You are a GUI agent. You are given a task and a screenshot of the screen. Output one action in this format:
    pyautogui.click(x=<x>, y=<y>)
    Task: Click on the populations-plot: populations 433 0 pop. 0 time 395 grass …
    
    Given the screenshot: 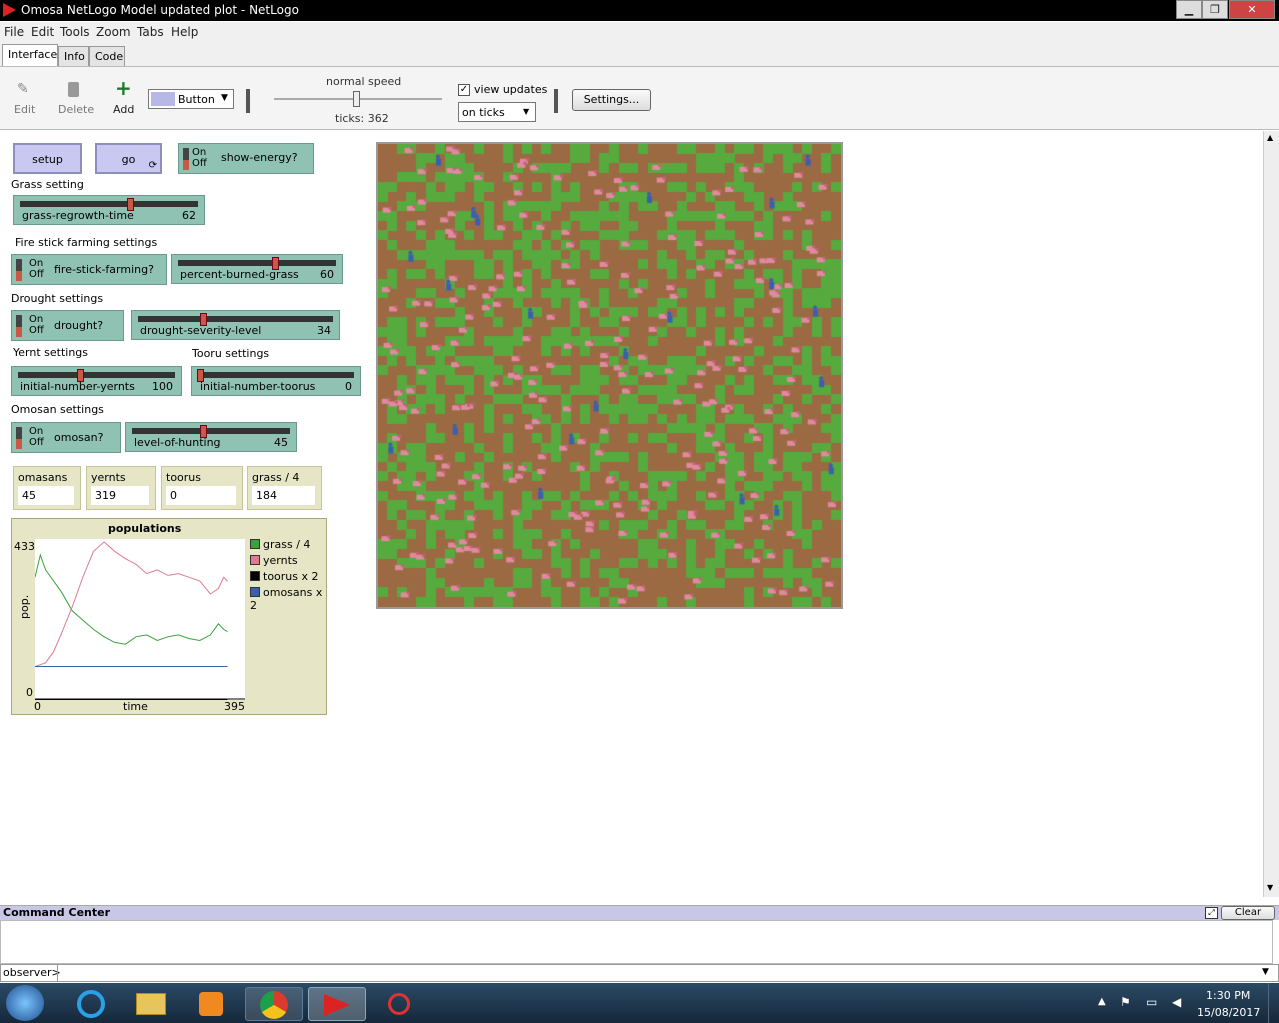 What is the action you would take?
    pyautogui.click(x=169, y=616)
    